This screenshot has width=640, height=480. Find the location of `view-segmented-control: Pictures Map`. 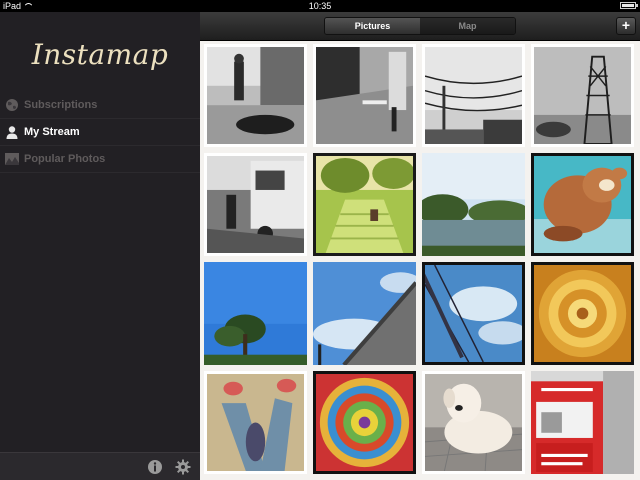

view-segmented-control: Pictures Map is located at coordinates (420, 26).